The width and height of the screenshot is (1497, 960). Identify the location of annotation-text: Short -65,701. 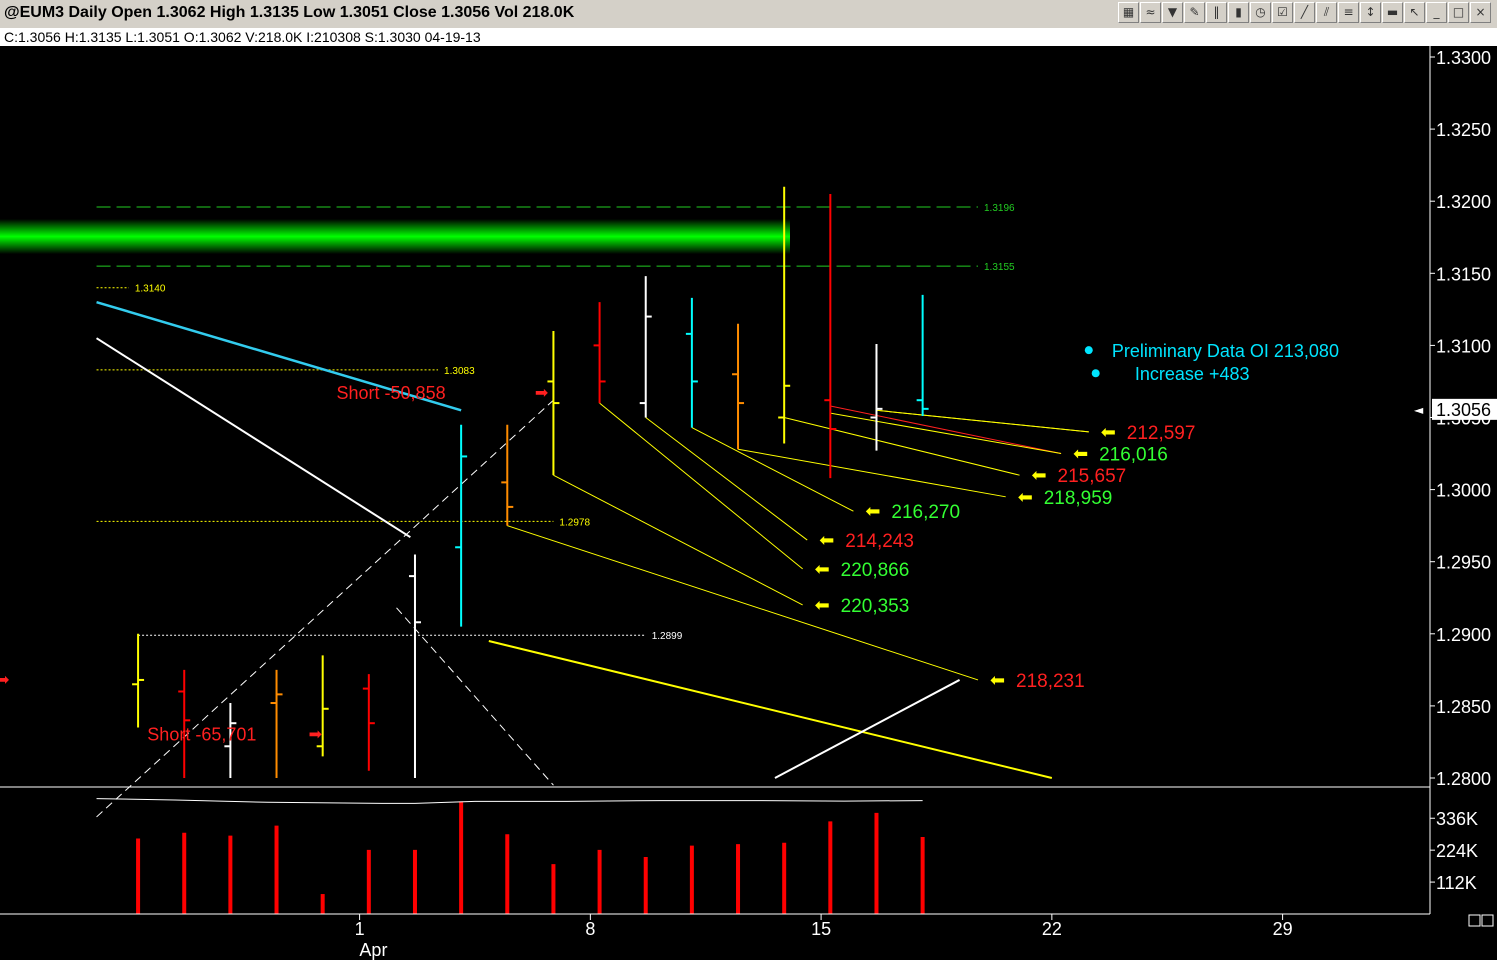
(201, 735).